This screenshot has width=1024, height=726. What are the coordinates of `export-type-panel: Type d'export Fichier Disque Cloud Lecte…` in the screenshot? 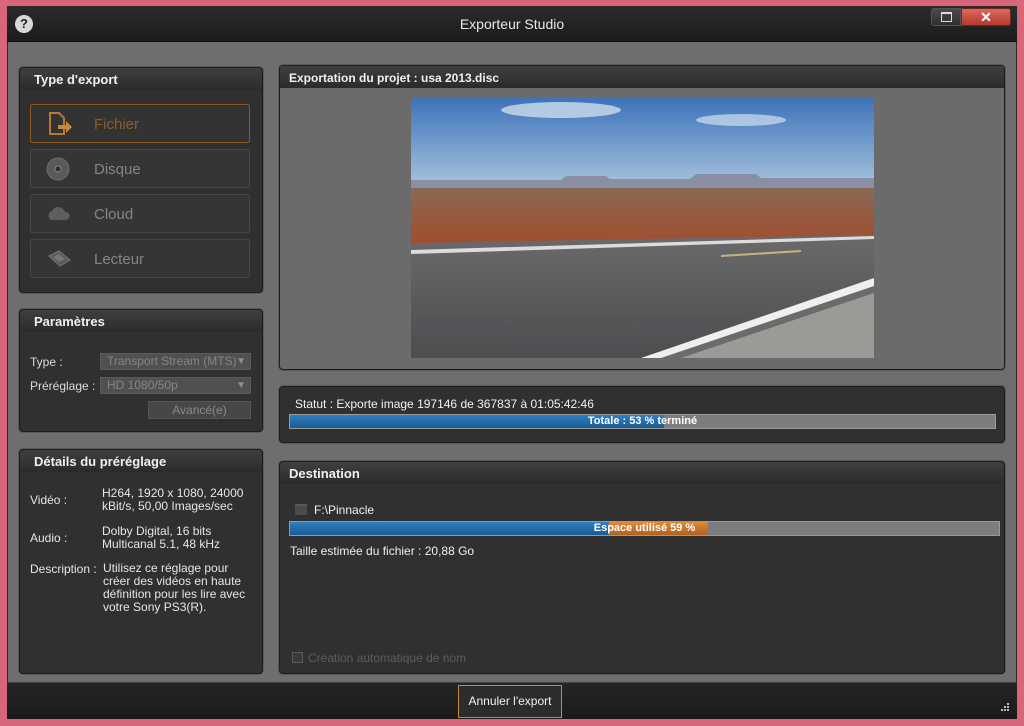 It's located at (141, 180).